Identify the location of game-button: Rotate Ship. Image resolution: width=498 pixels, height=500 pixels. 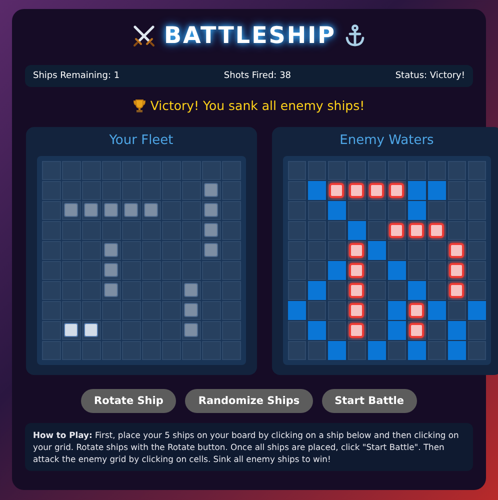
(128, 400).